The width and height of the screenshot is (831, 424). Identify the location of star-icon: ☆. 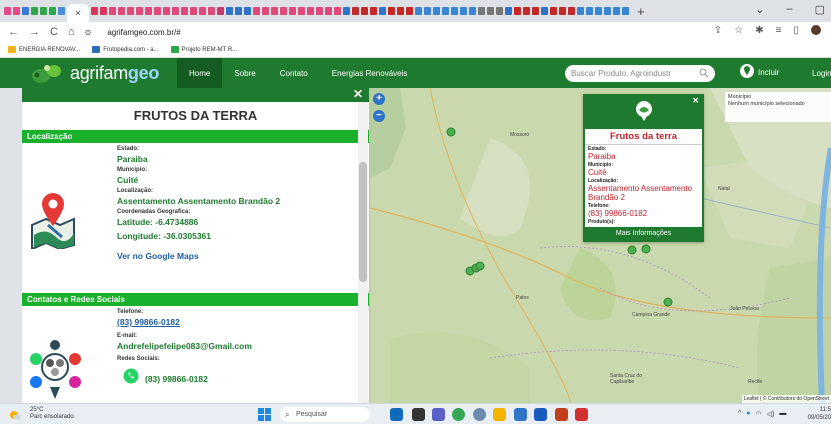
(738, 30).